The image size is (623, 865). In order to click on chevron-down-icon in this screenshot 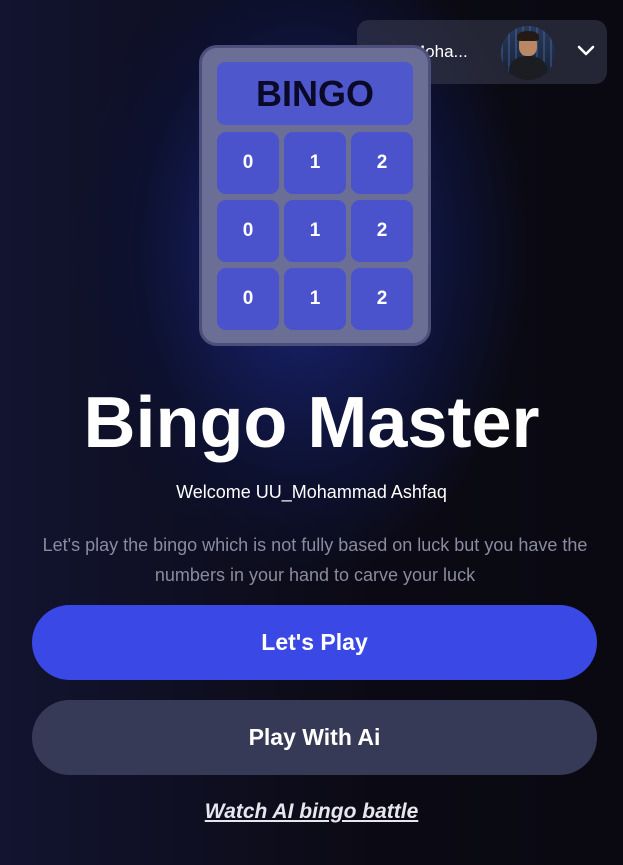, I will do `click(586, 51)`.